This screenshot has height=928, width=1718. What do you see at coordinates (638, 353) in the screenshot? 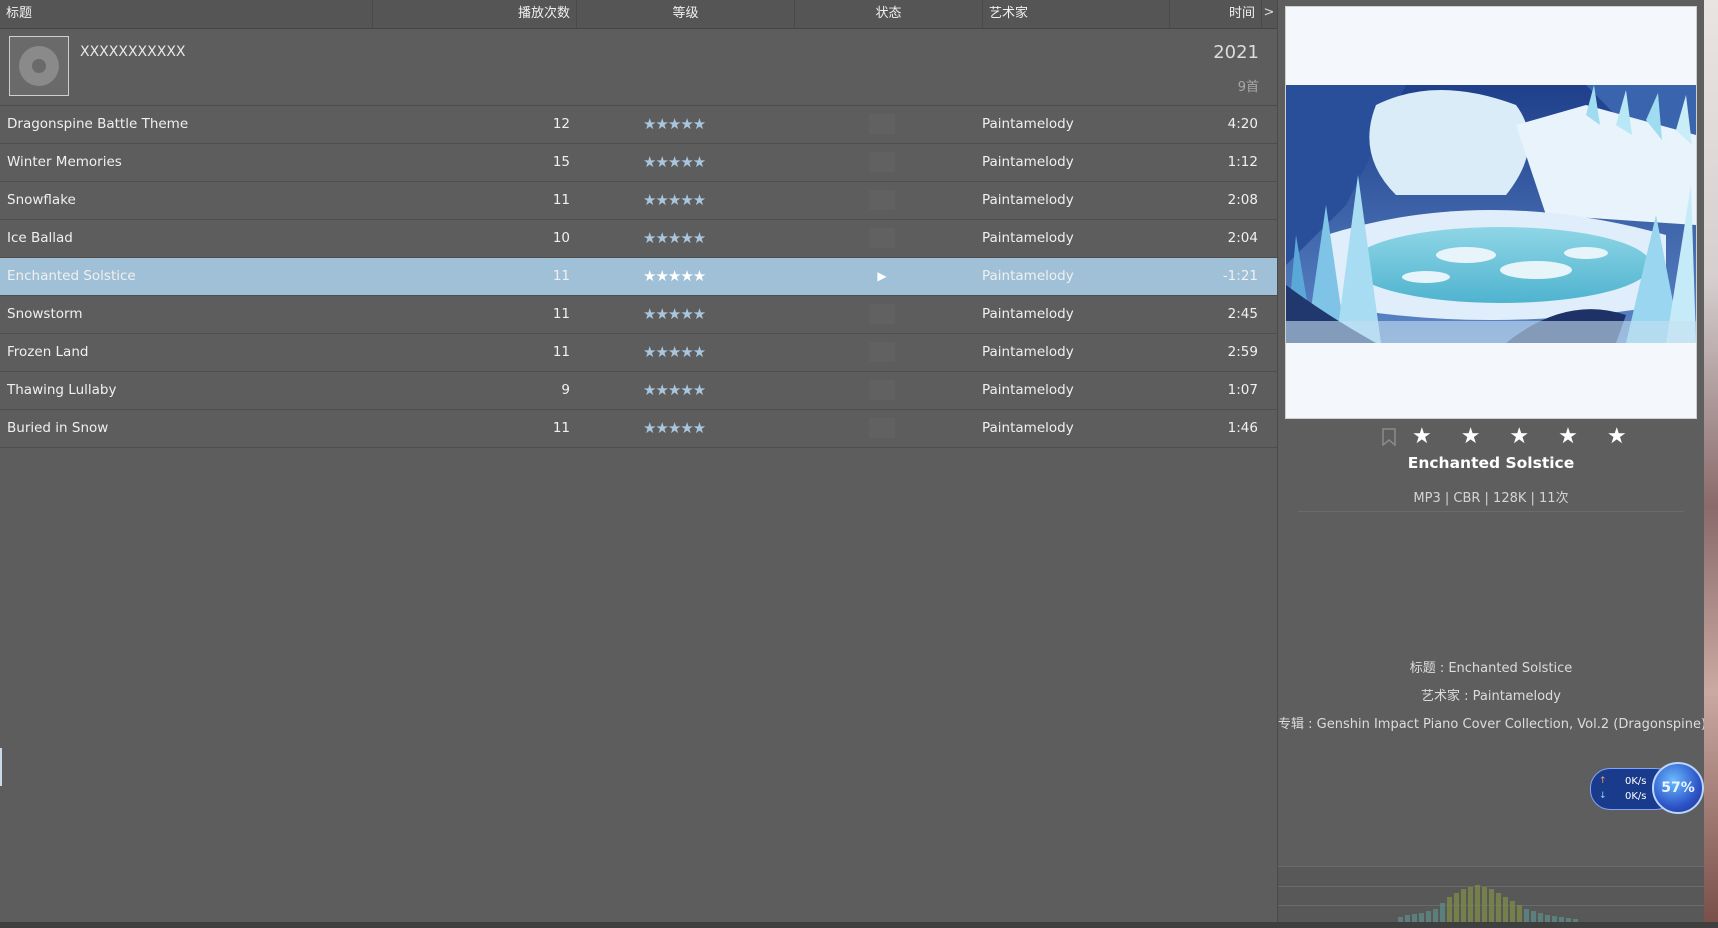
I see `table-row: Frozen Land 11 ★★★★★ Paintamelody 2:59` at bounding box center [638, 353].